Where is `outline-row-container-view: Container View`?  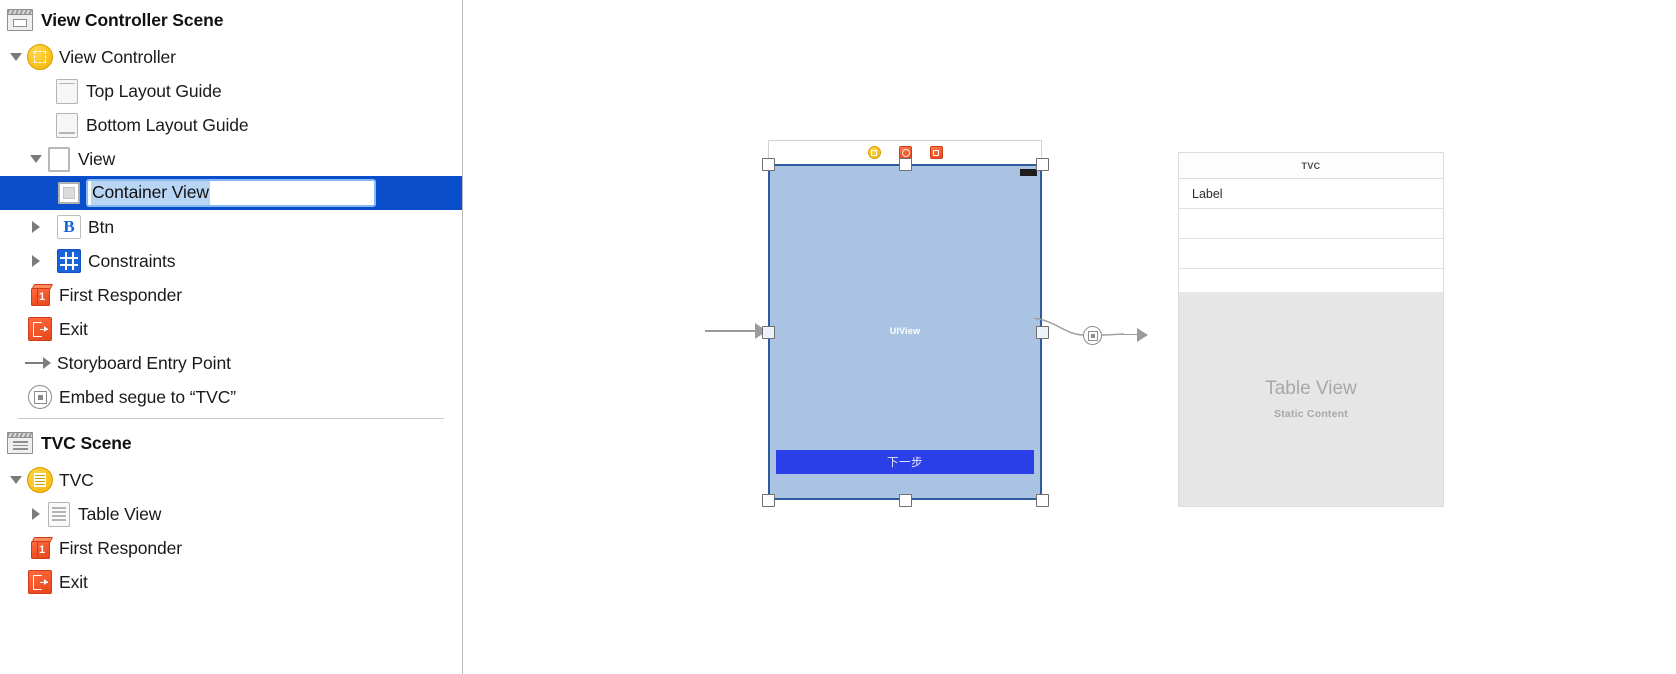 outline-row-container-view: Container View is located at coordinates (231, 193).